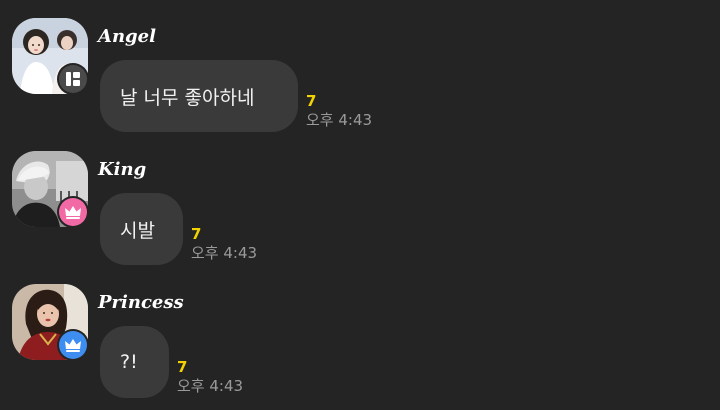 The image size is (720, 410). Describe the element at coordinates (187, 97) in the screenshot. I see `message-text: 날 너무 좋아하네` at that location.